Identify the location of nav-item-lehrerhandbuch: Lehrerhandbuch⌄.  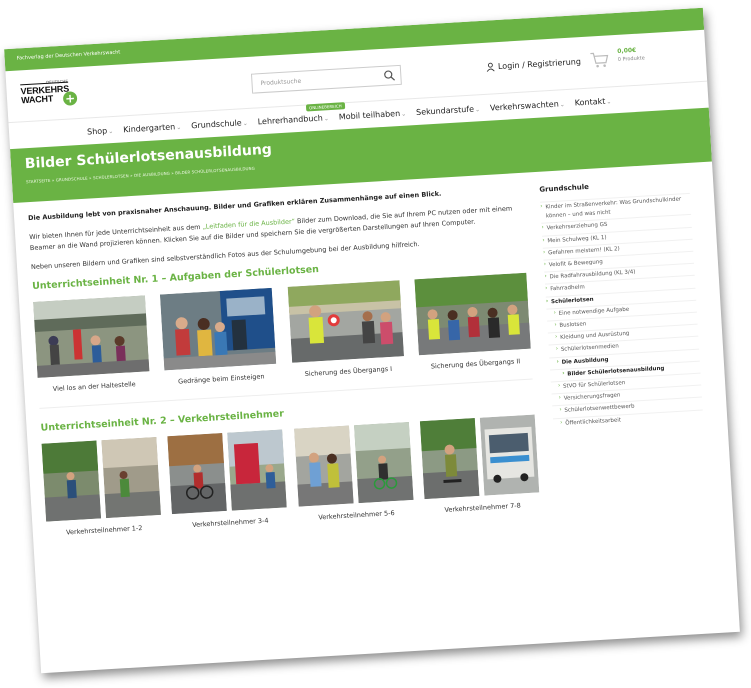
(293, 119).